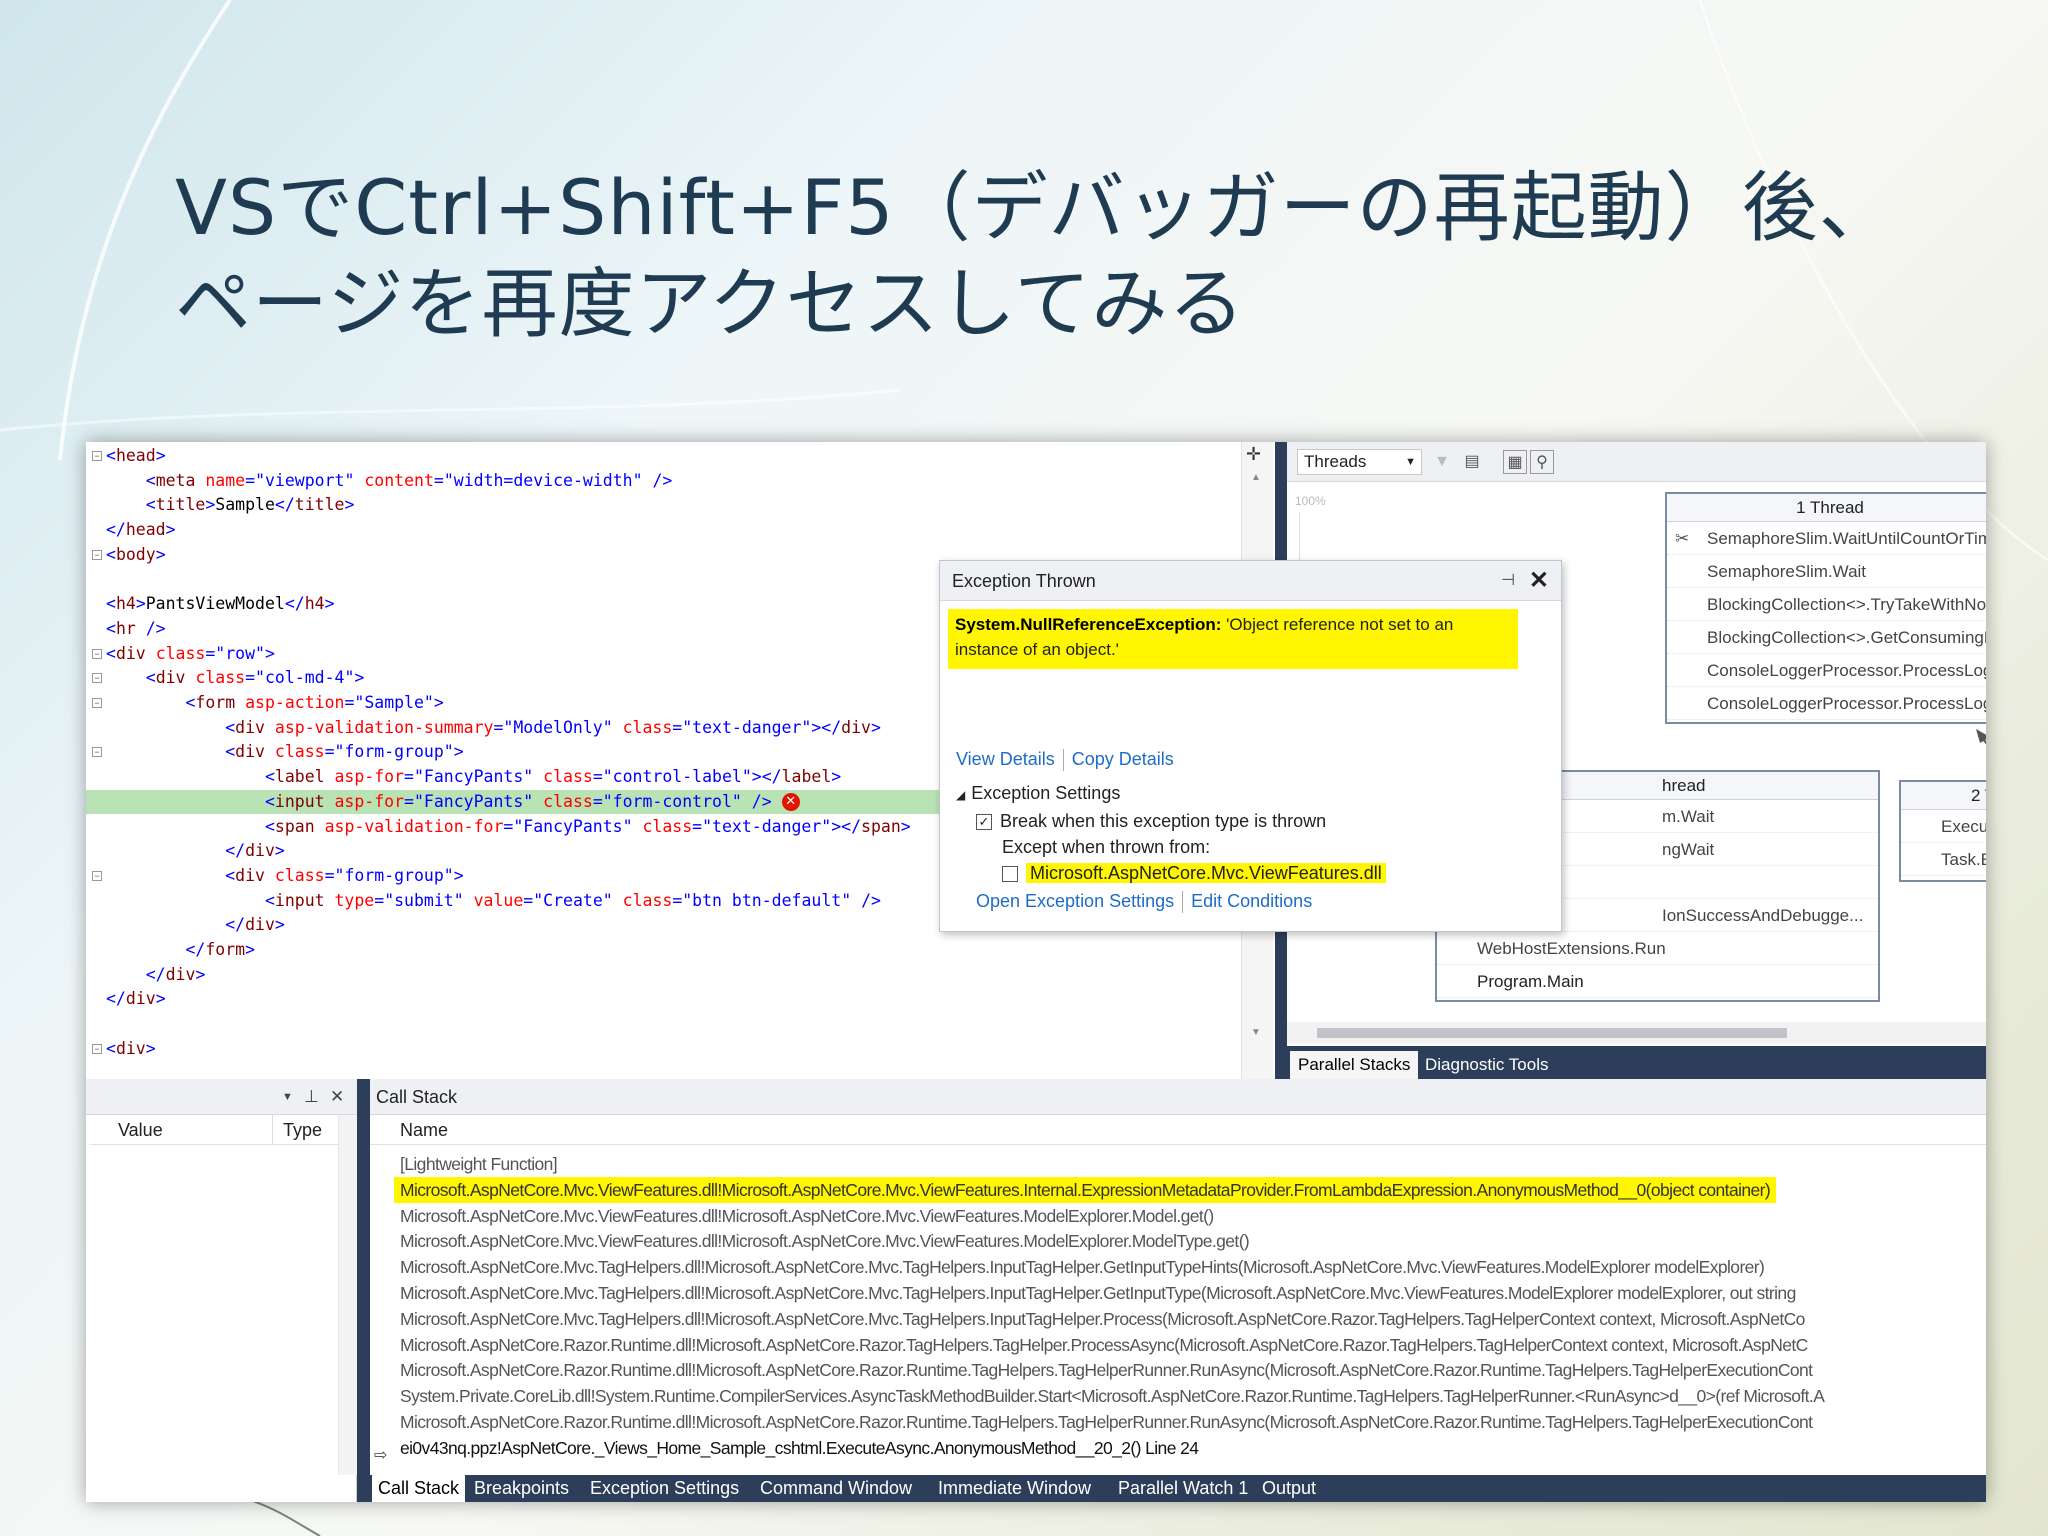 The height and width of the screenshot is (1536, 2048). Describe the element at coordinates (1636, 462) in the screenshot. I see `parallel-stacks-toolbar: Threads ▼ ▼ ▤ ▦ ⚲` at that location.